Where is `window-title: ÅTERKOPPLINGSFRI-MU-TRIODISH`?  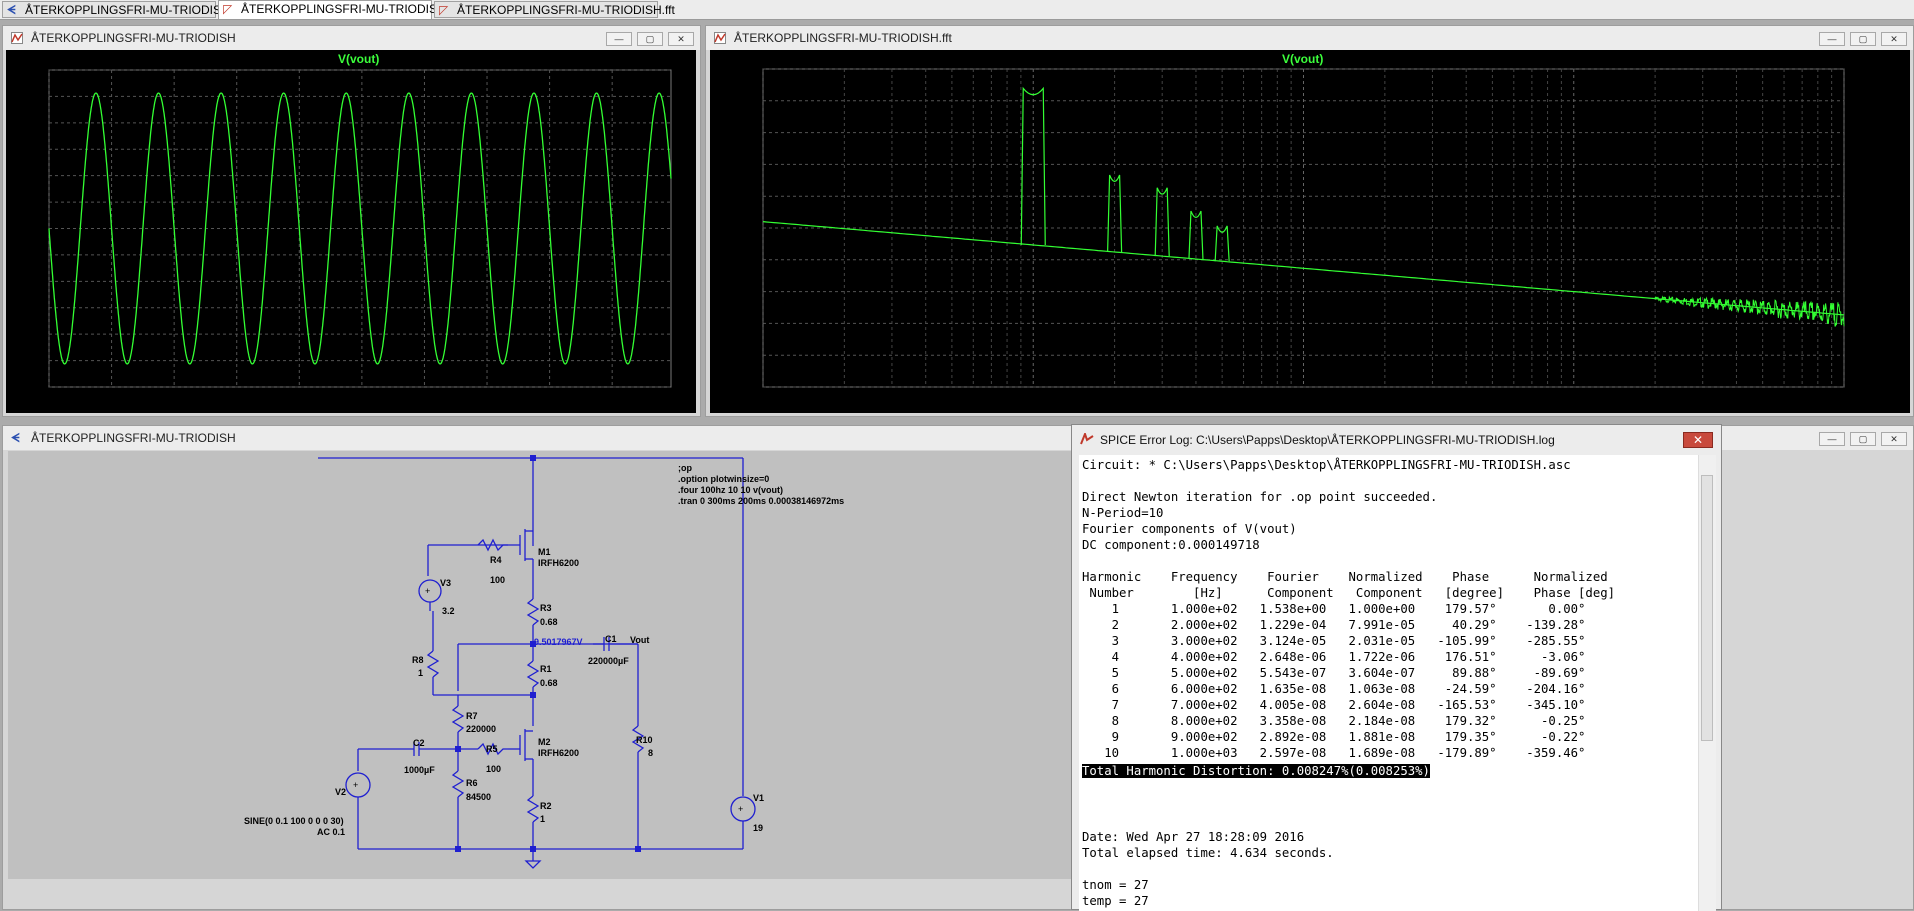
window-title: ÅTERKOPPLINGSFRI-MU-TRIODISH is located at coordinates (133, 438).